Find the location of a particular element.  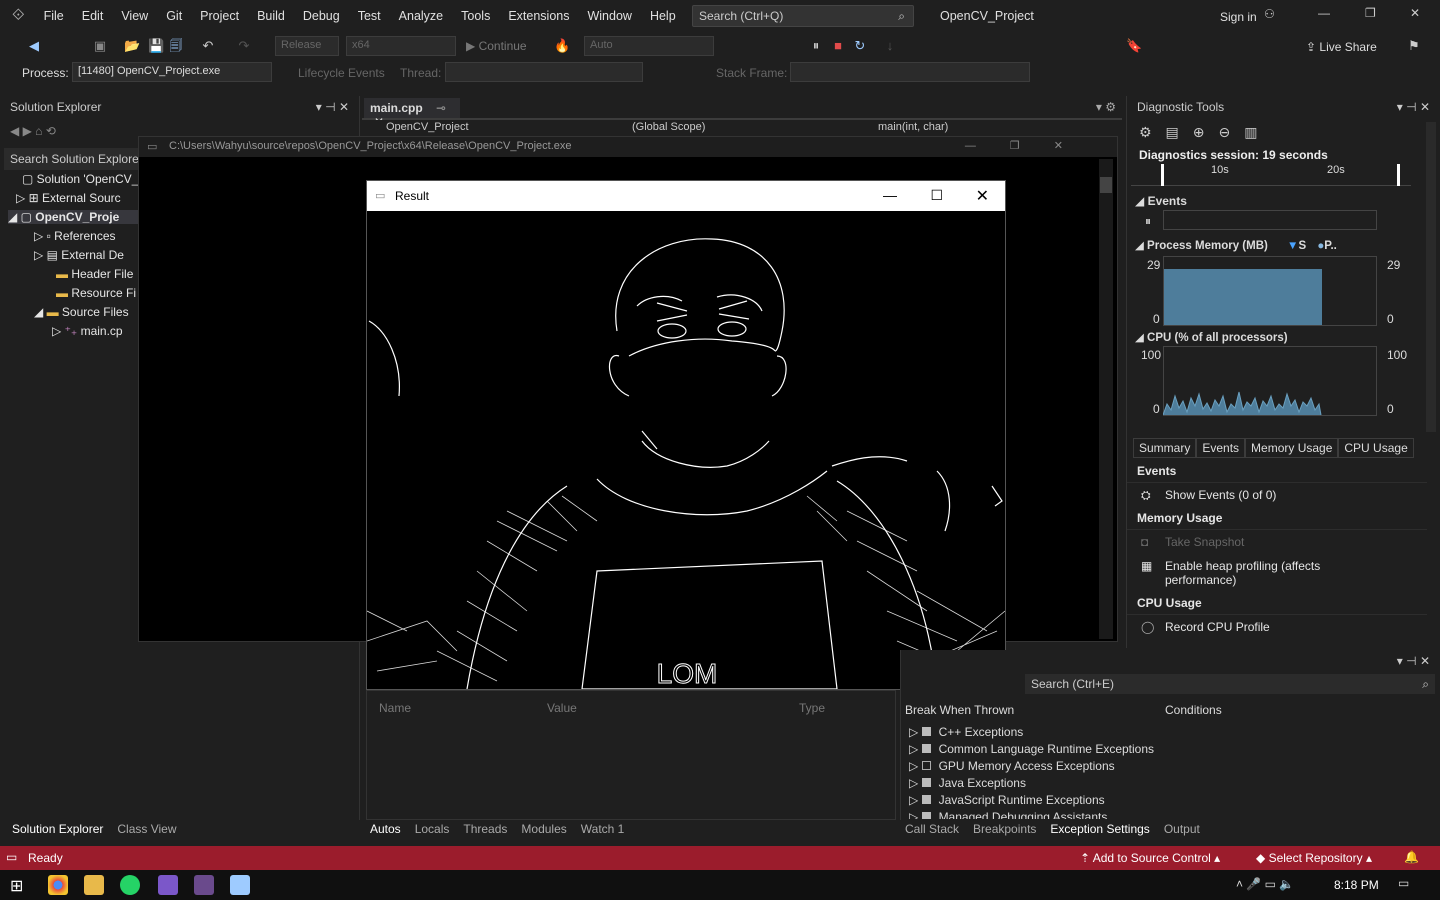

menu-view: View is located at coordinates (134, 16).